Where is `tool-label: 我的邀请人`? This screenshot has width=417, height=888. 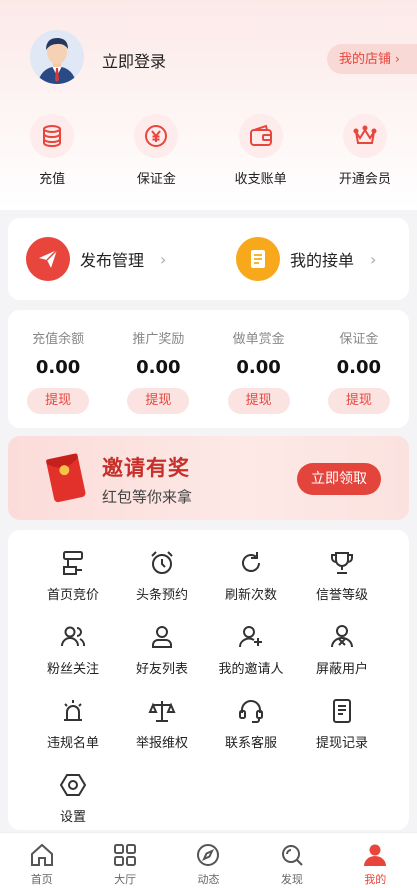 tool-label: 我的邀请人 is located at coordinates (251, 669).